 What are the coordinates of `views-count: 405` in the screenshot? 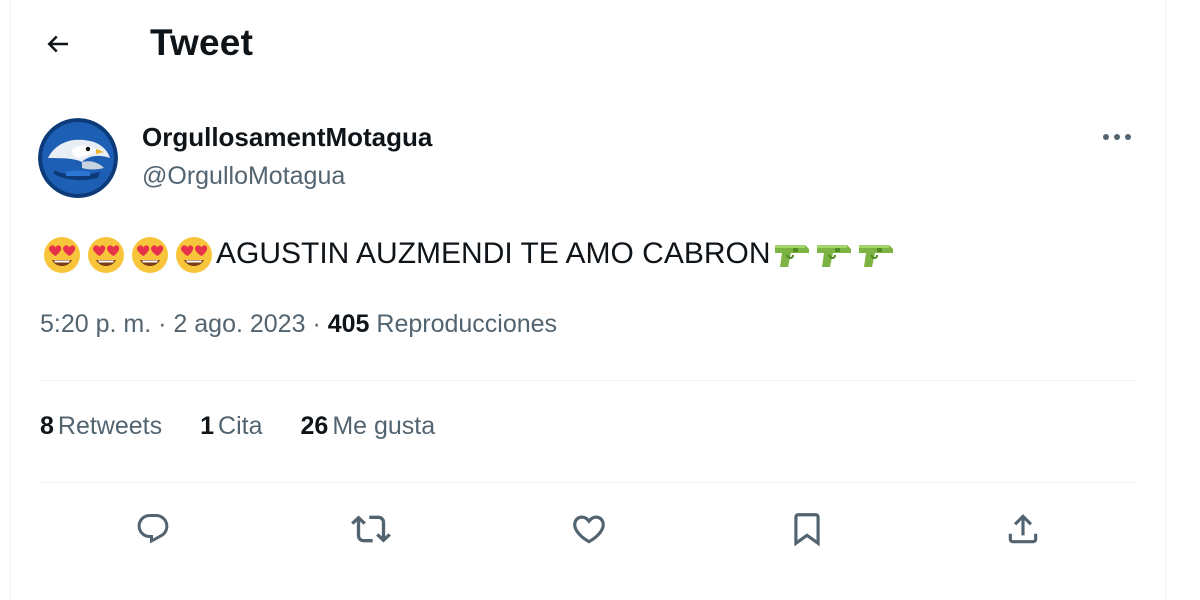 It's located at (348, 324).